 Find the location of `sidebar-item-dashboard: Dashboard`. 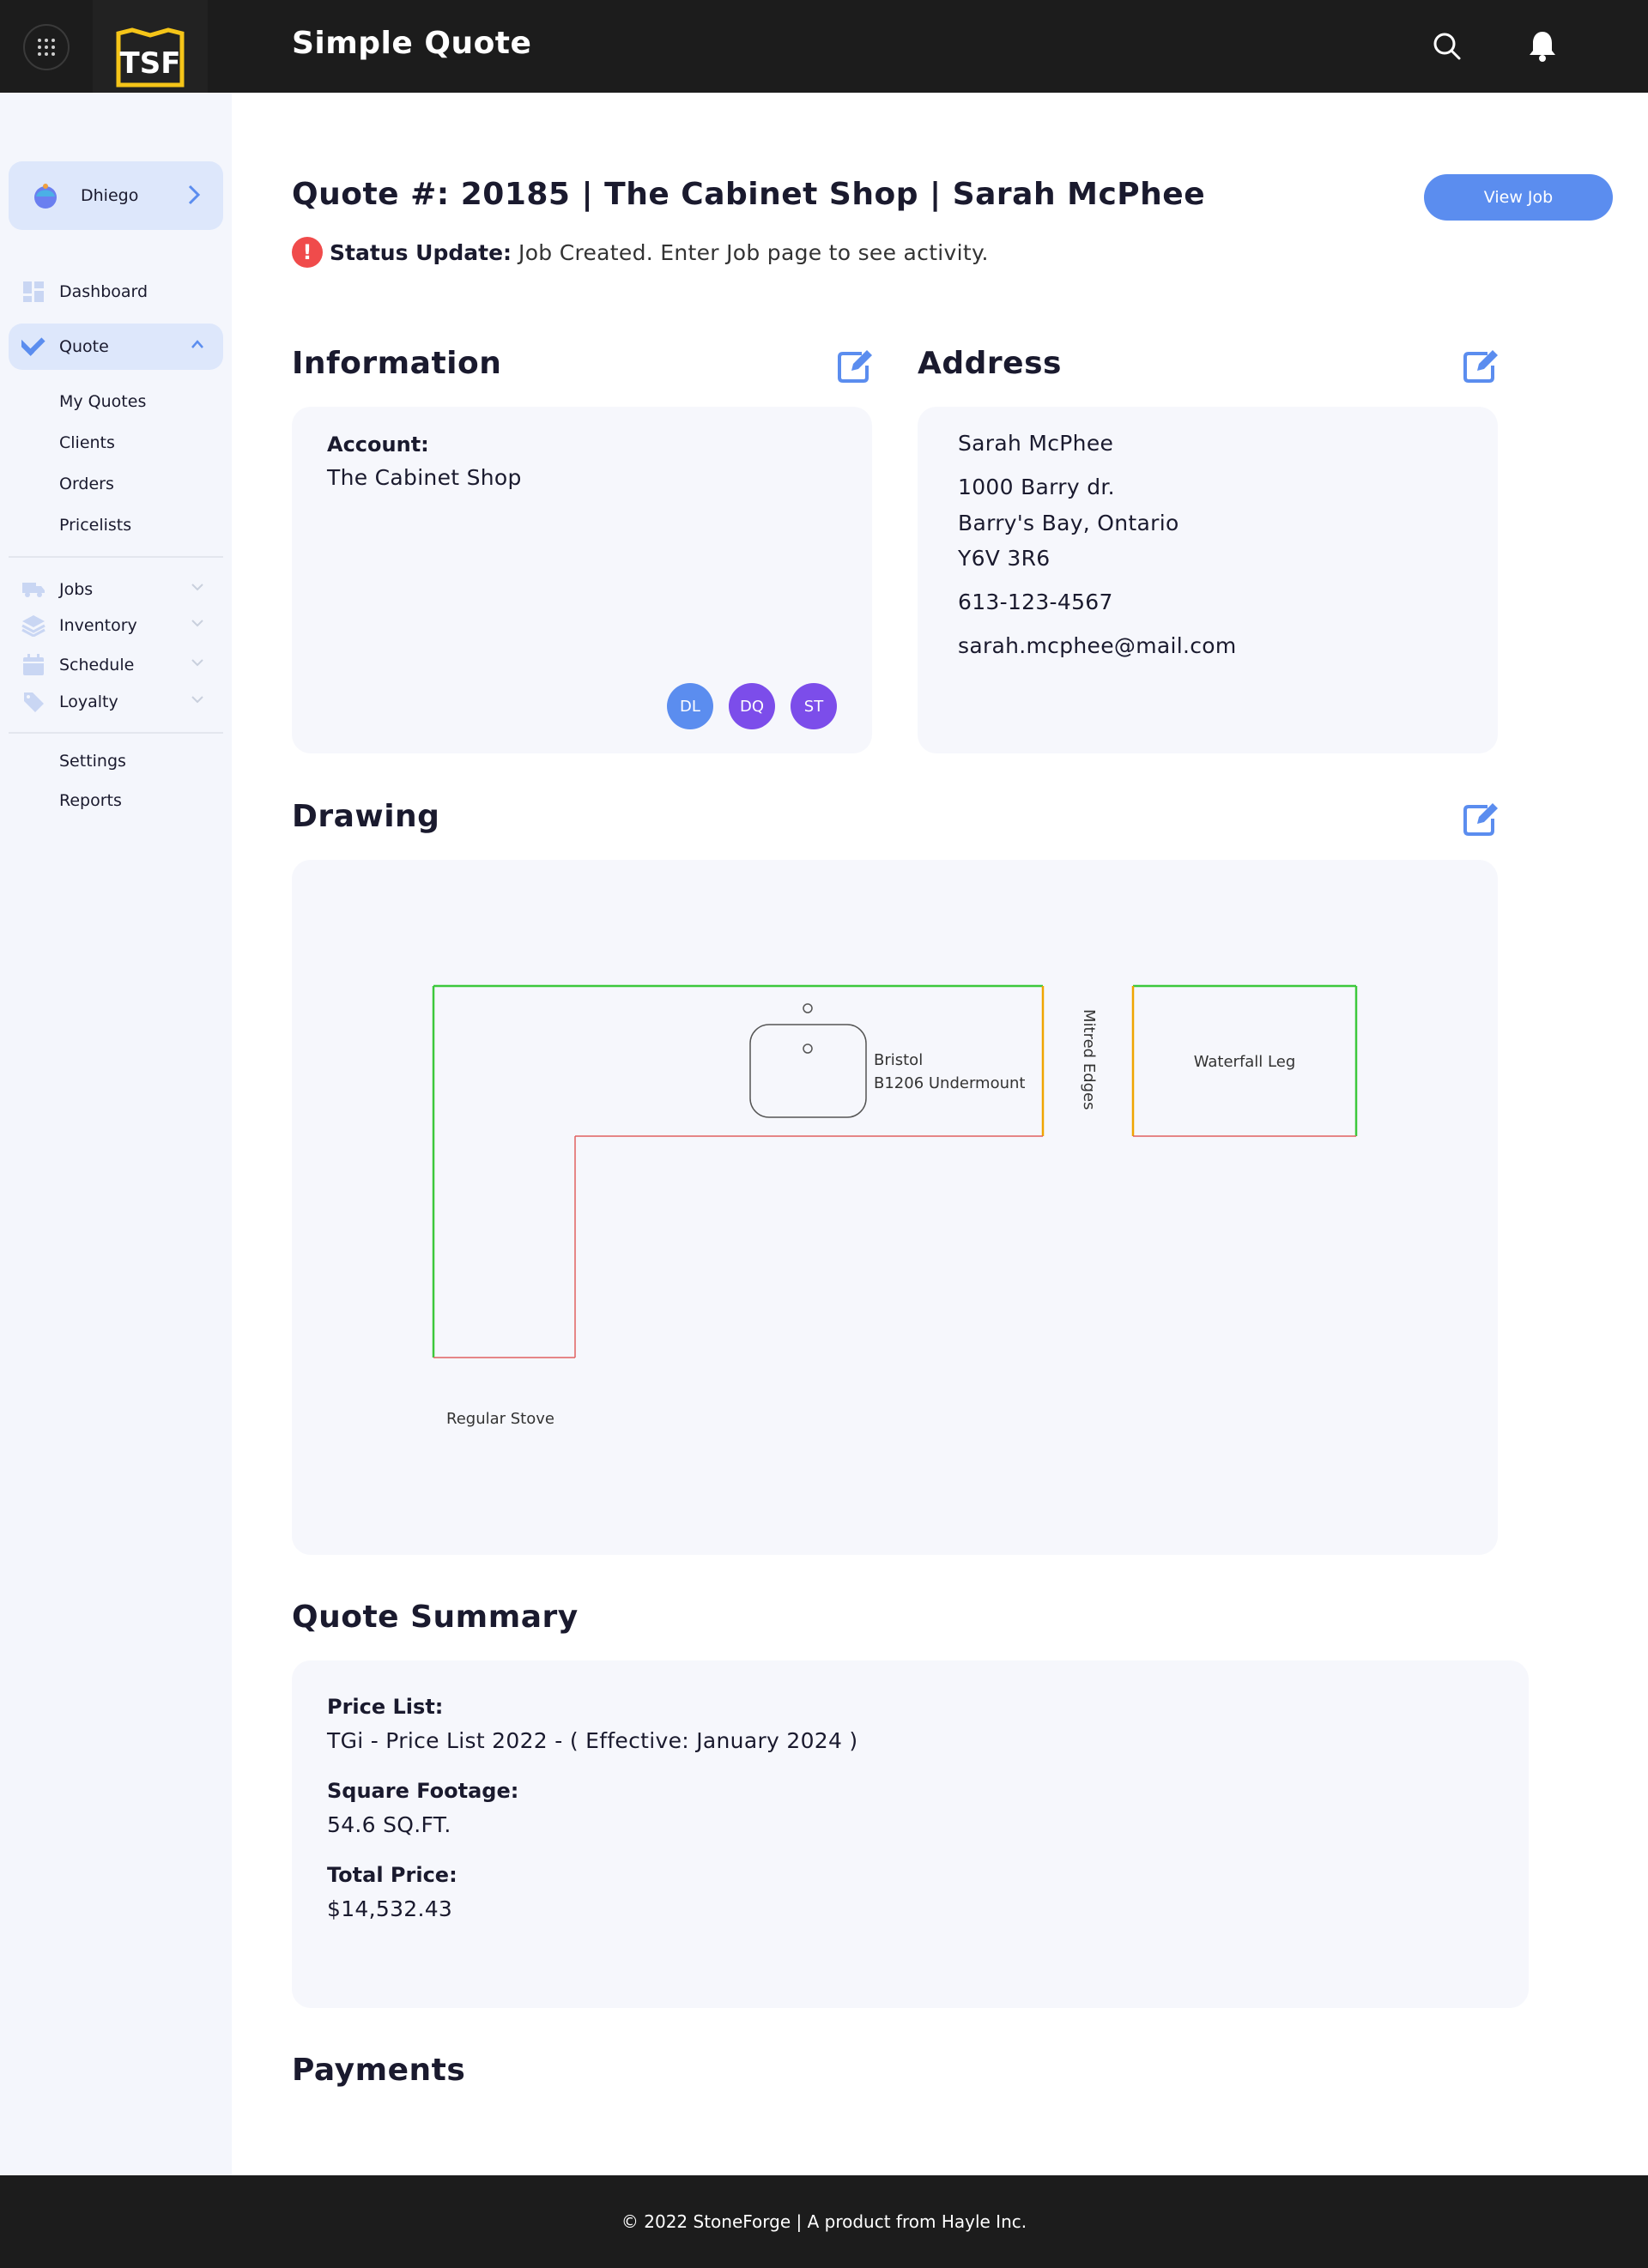

sidebar-item-dashboard: Dashboard is located at coordinates (116, 292).